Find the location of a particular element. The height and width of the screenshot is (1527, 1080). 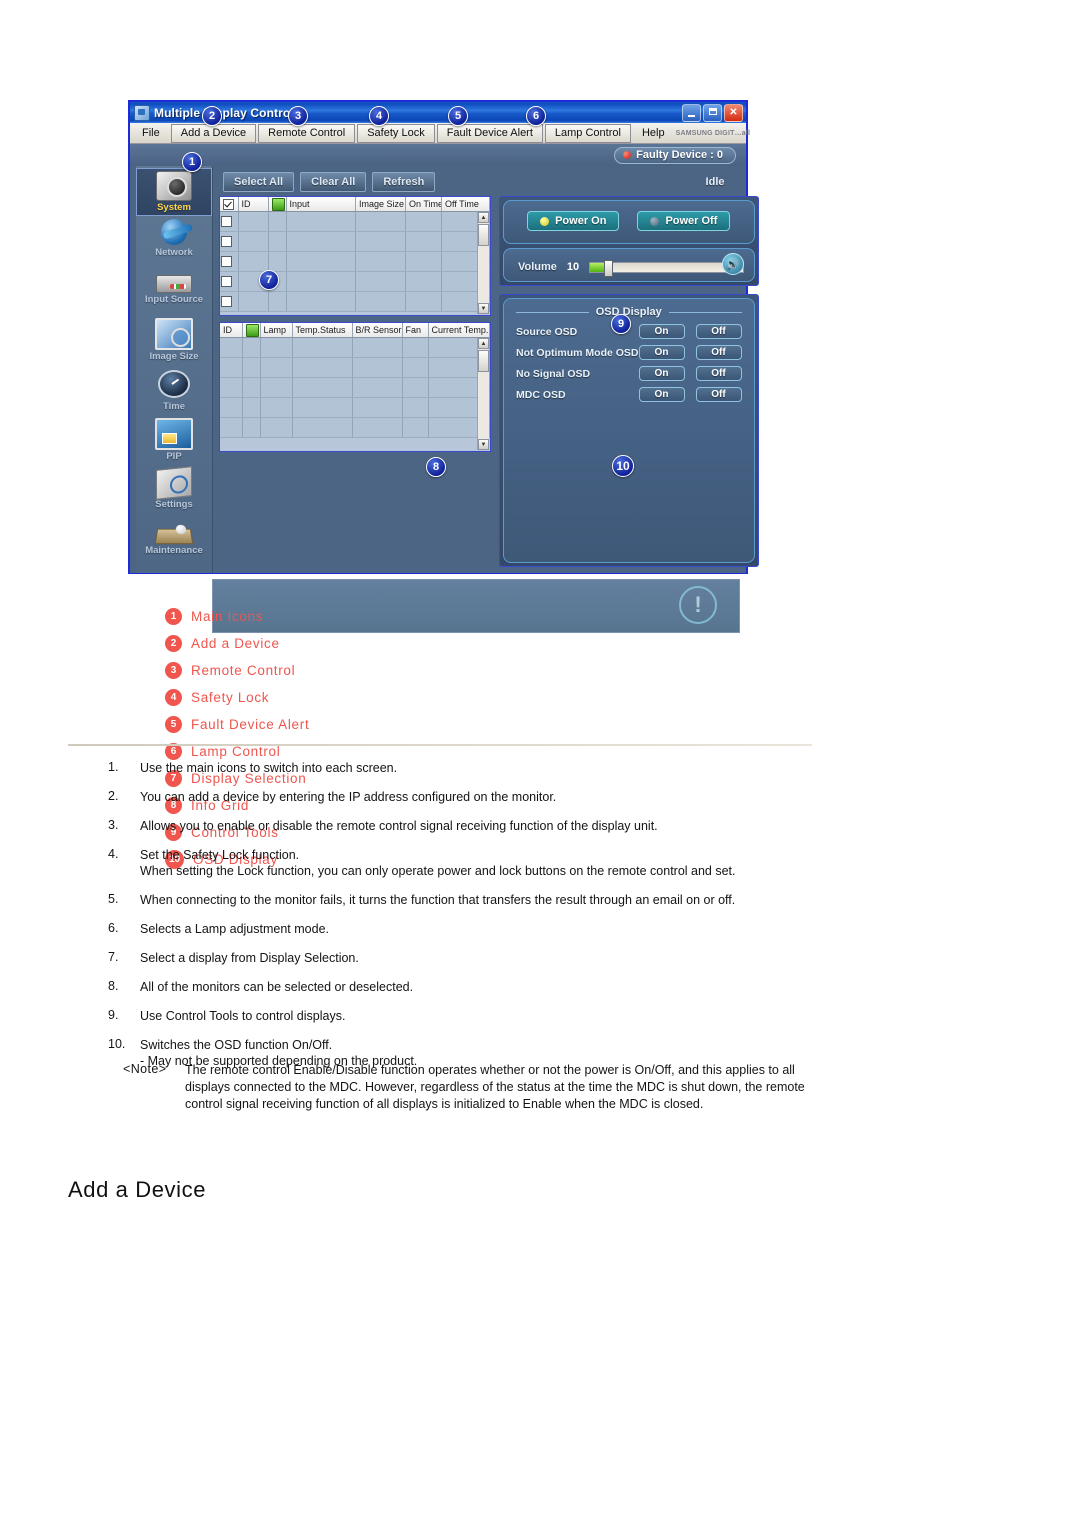

minimize-button is located at coordinates (691, 112).